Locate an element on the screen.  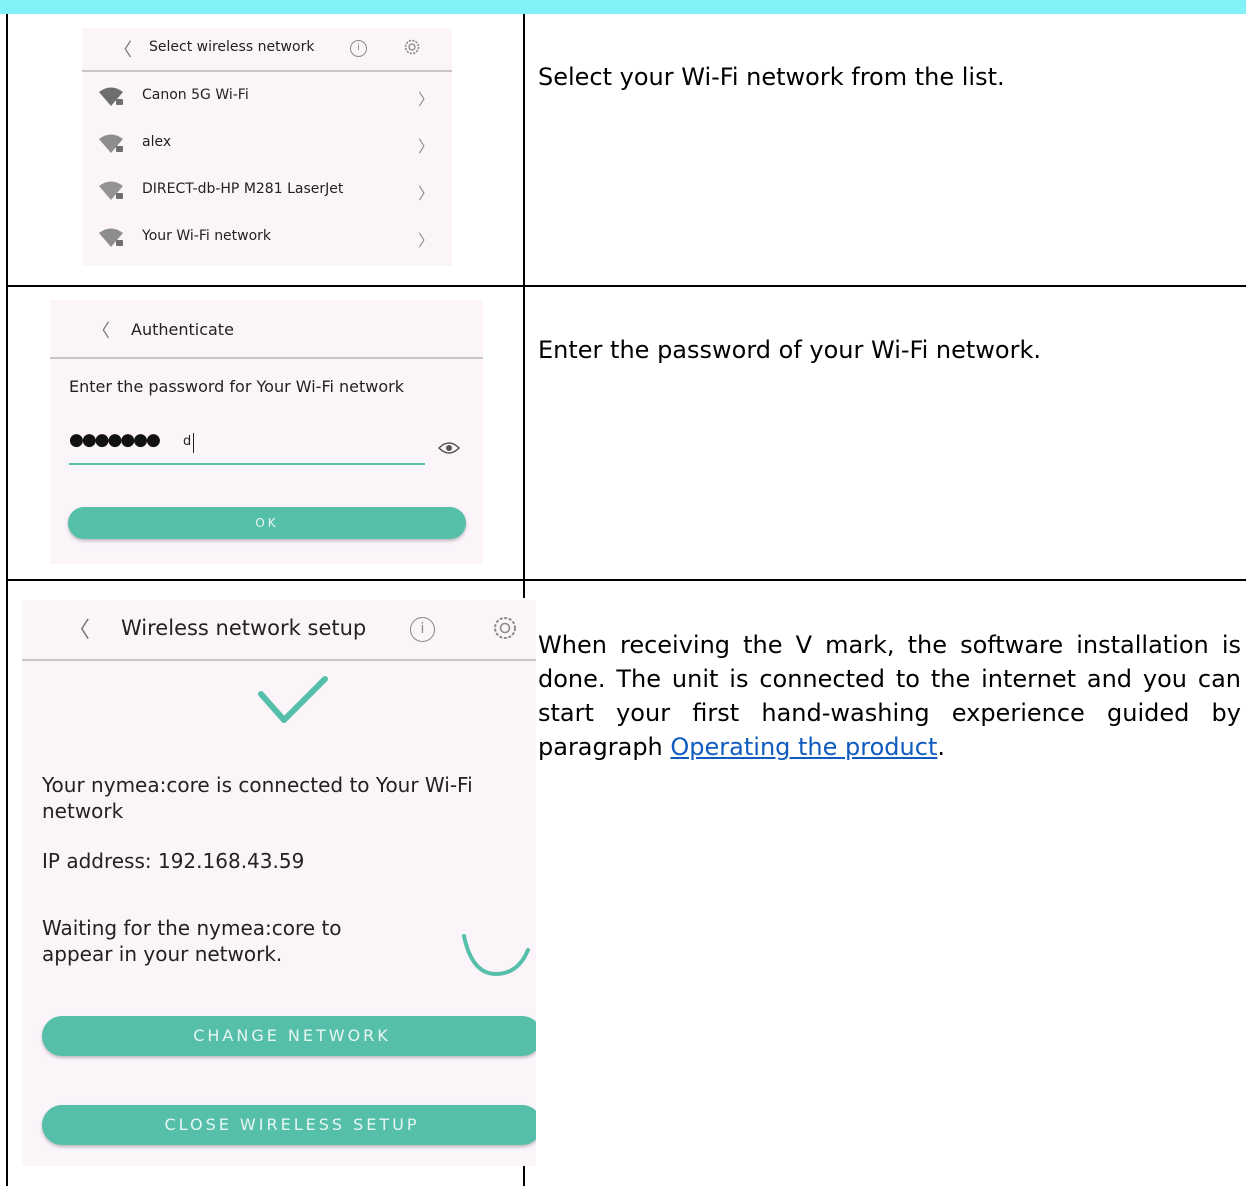
change-network-button: CHANGE NETWORK is located at coordinates (289, 1036).